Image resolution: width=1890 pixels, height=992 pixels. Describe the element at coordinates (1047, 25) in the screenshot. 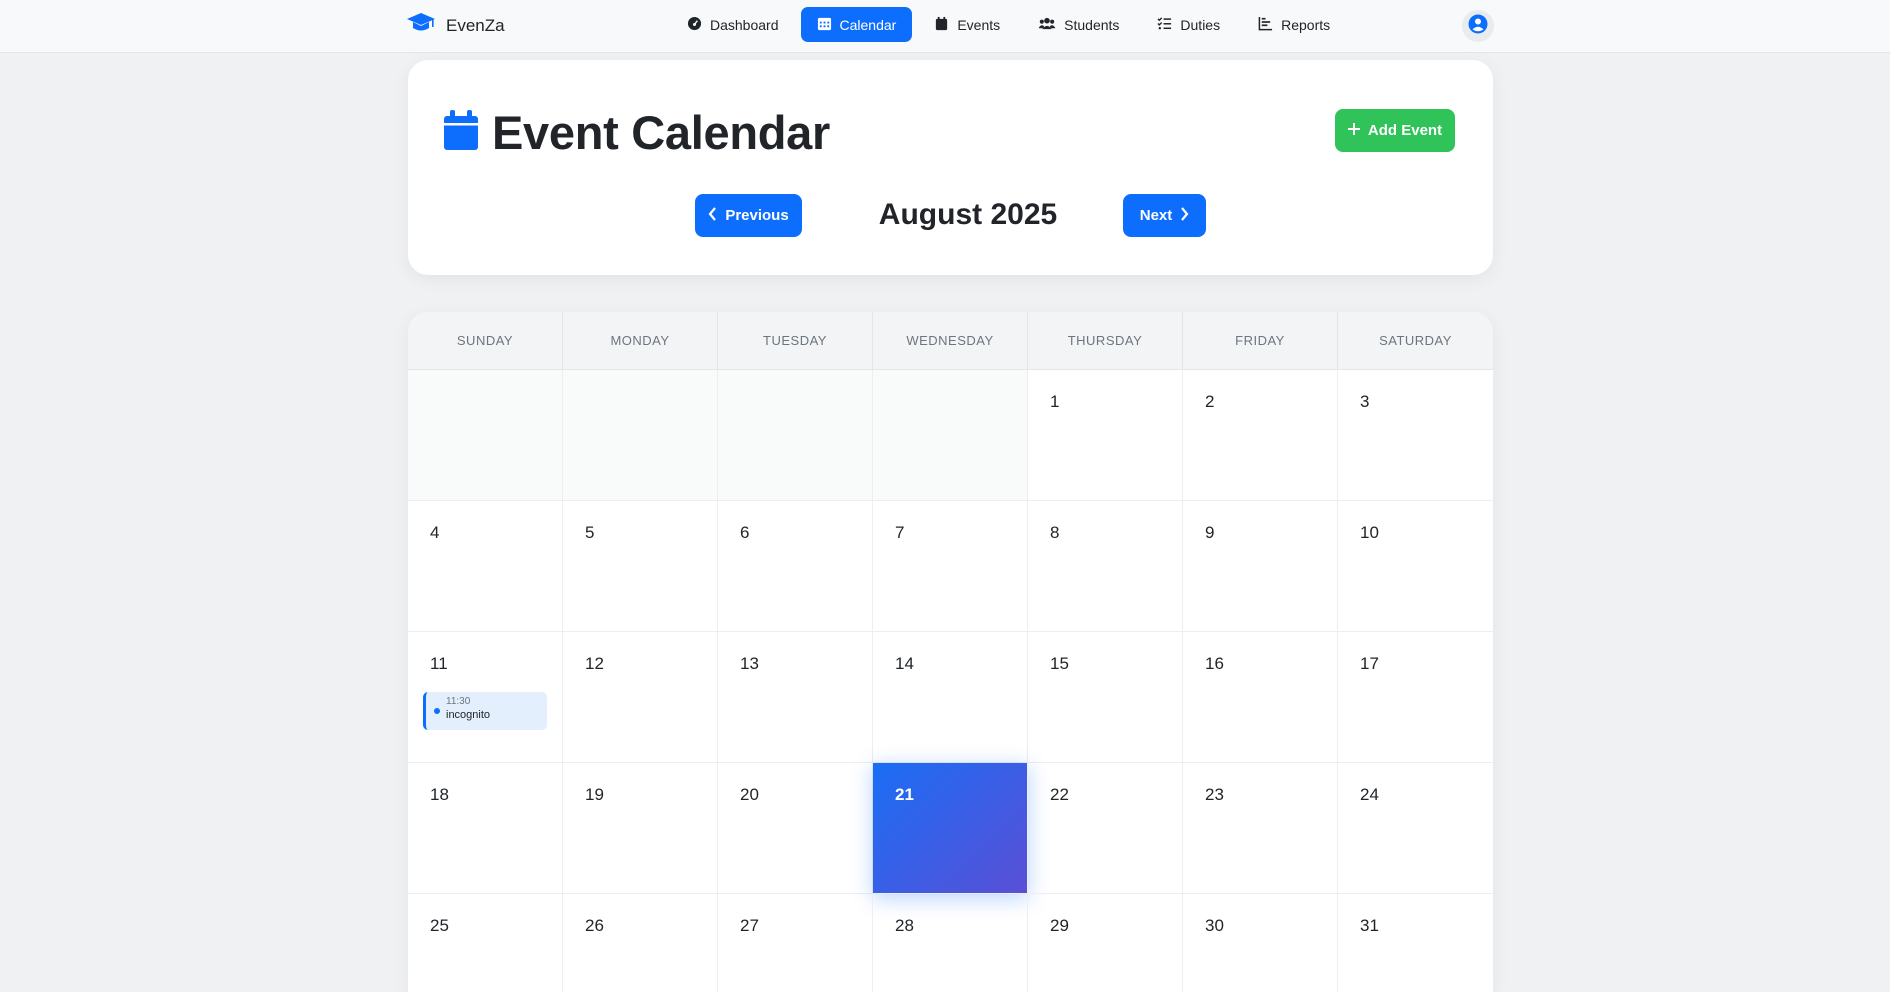

I see `users-icon` at that location.